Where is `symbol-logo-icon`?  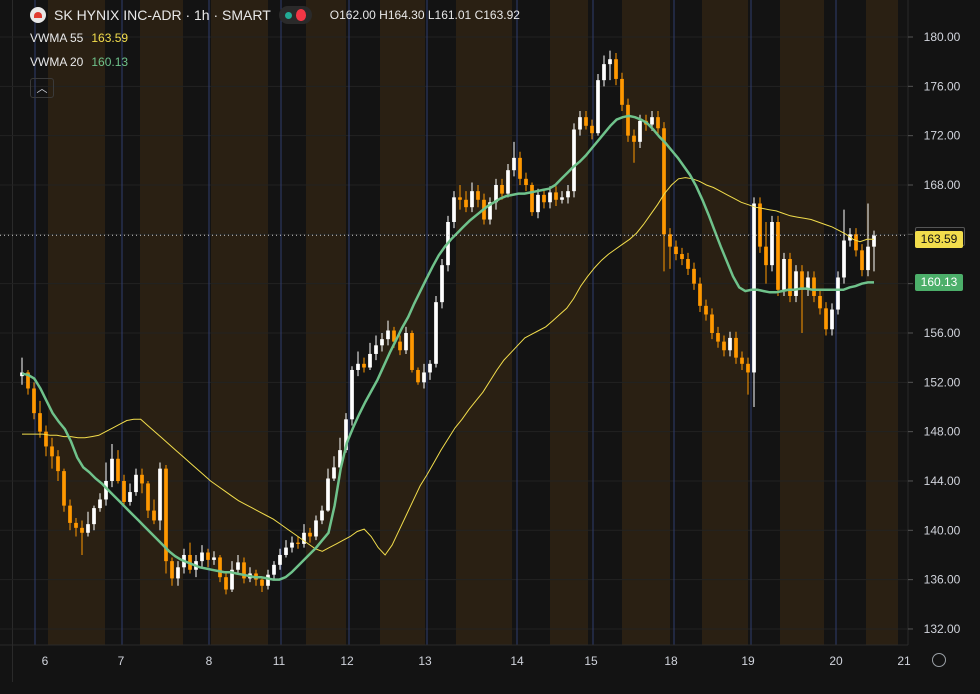
symbol-logo-icon is located at coordinates (38, 15).